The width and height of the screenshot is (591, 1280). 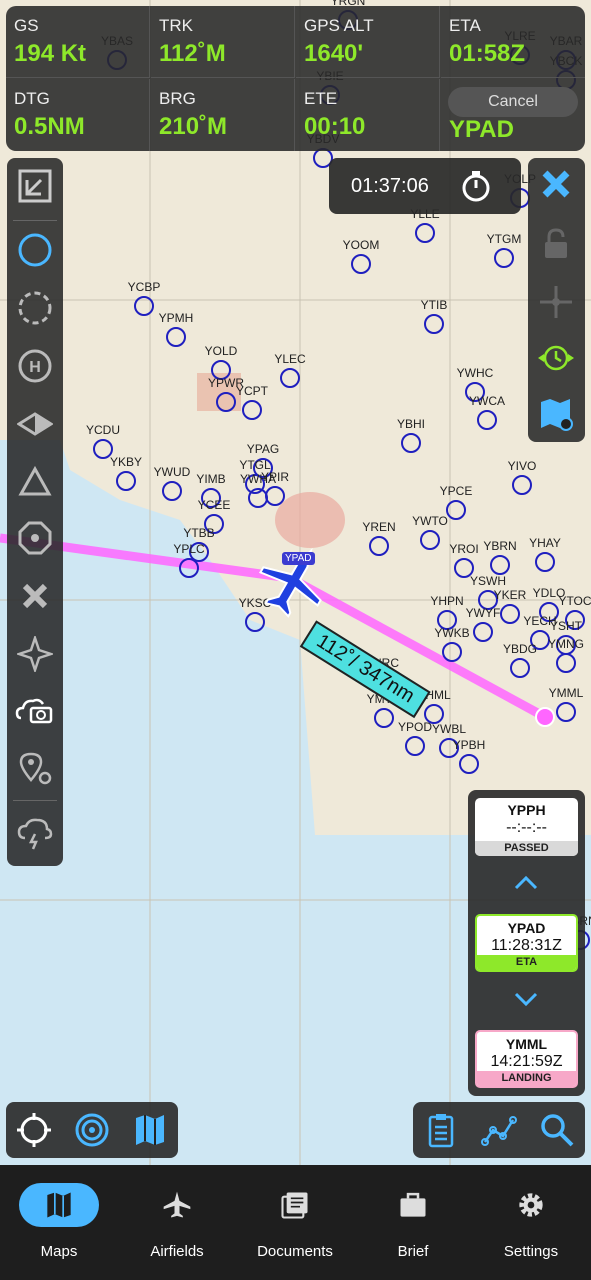 I want to click on airfield-marker: YLLE, so click(x=425, y=225).